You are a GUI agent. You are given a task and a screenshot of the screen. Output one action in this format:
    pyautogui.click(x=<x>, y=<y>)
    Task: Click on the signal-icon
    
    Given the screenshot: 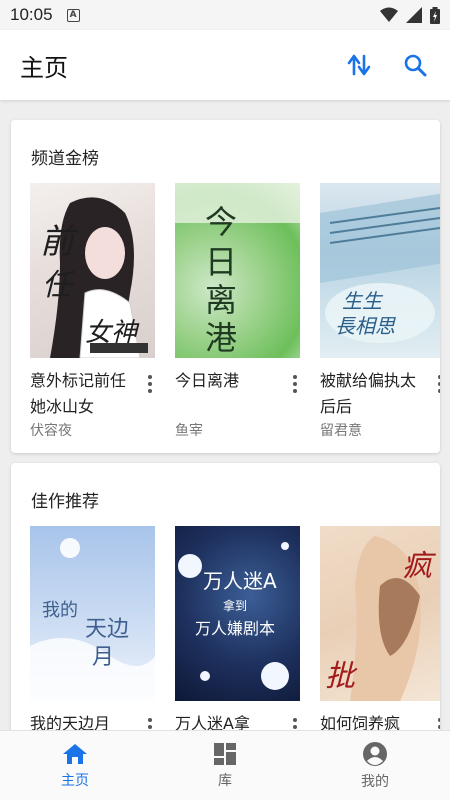 What is the action you would take?
    pyautogui.click(x=414, y=15)
    